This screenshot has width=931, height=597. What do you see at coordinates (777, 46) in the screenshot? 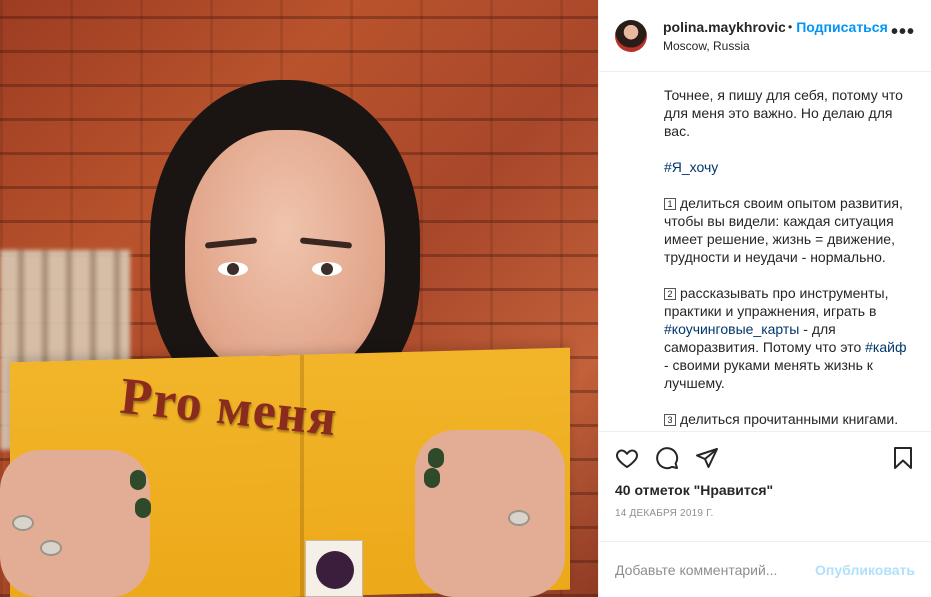
I see `location-link: Moscow, Russia` at bounding box center [777, 46].